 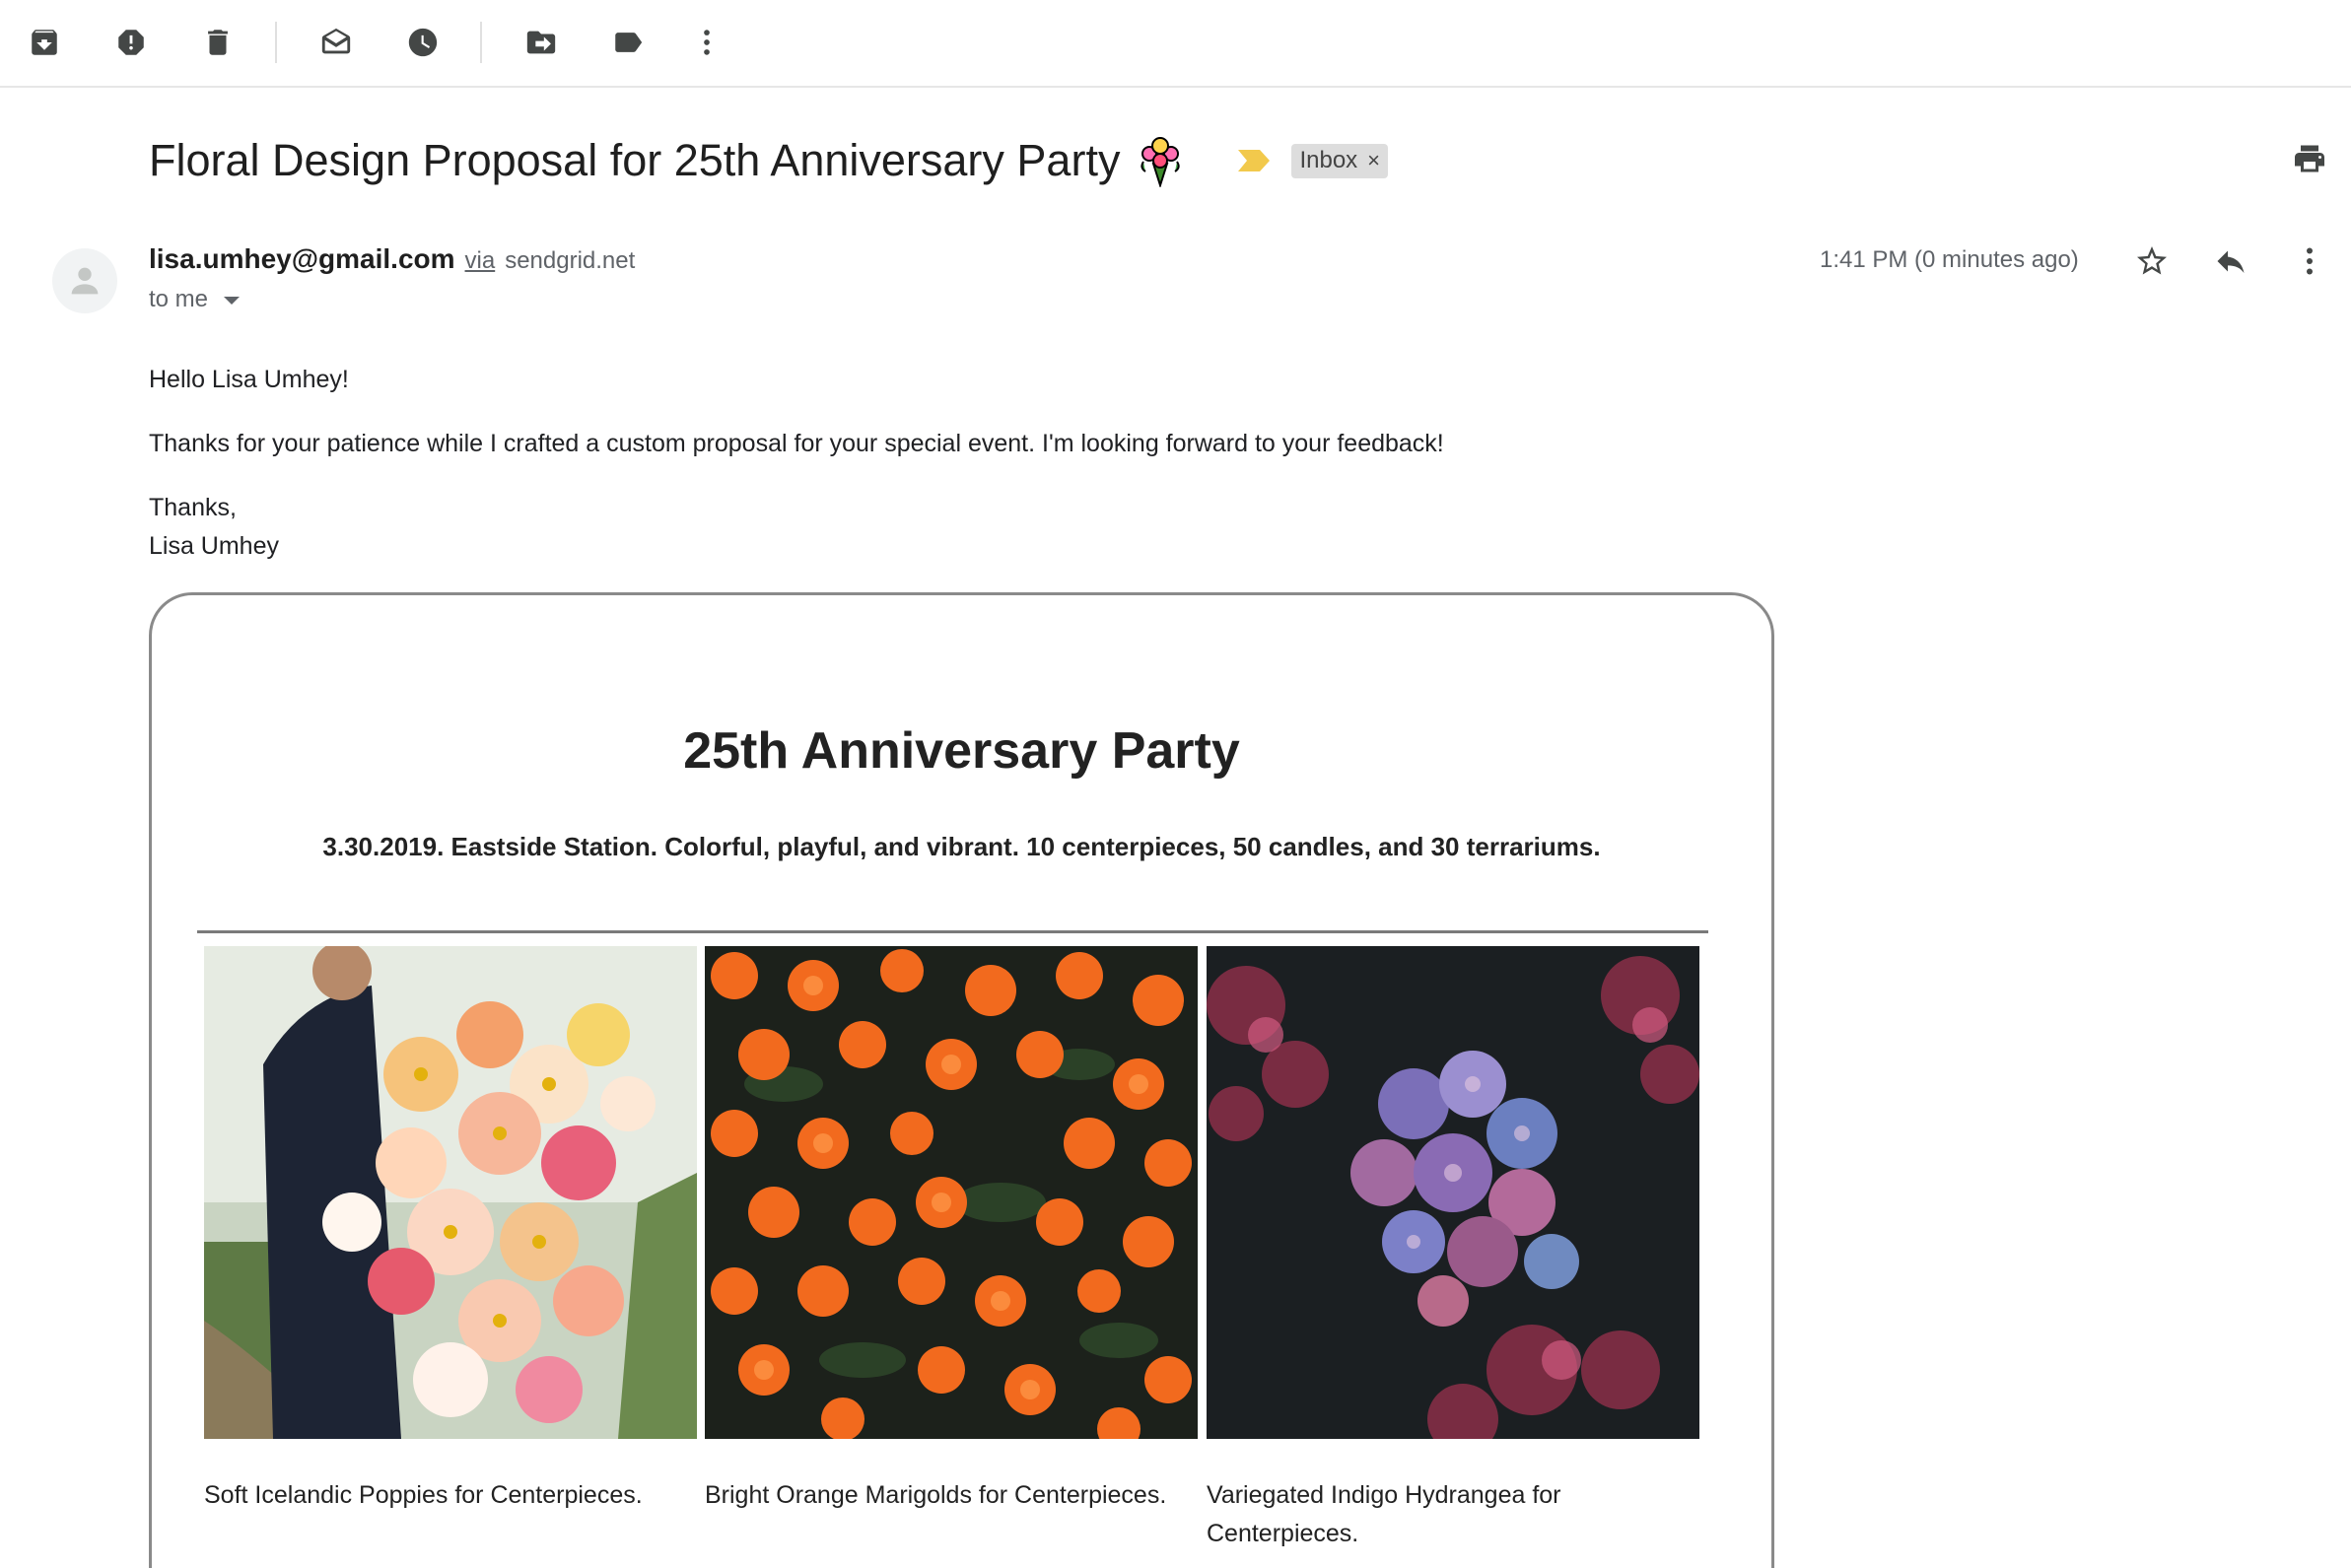 What do you see at coordinates (2152, 261) in the screenshot?
I see `star-icon` at bounding box center [2152, 261].